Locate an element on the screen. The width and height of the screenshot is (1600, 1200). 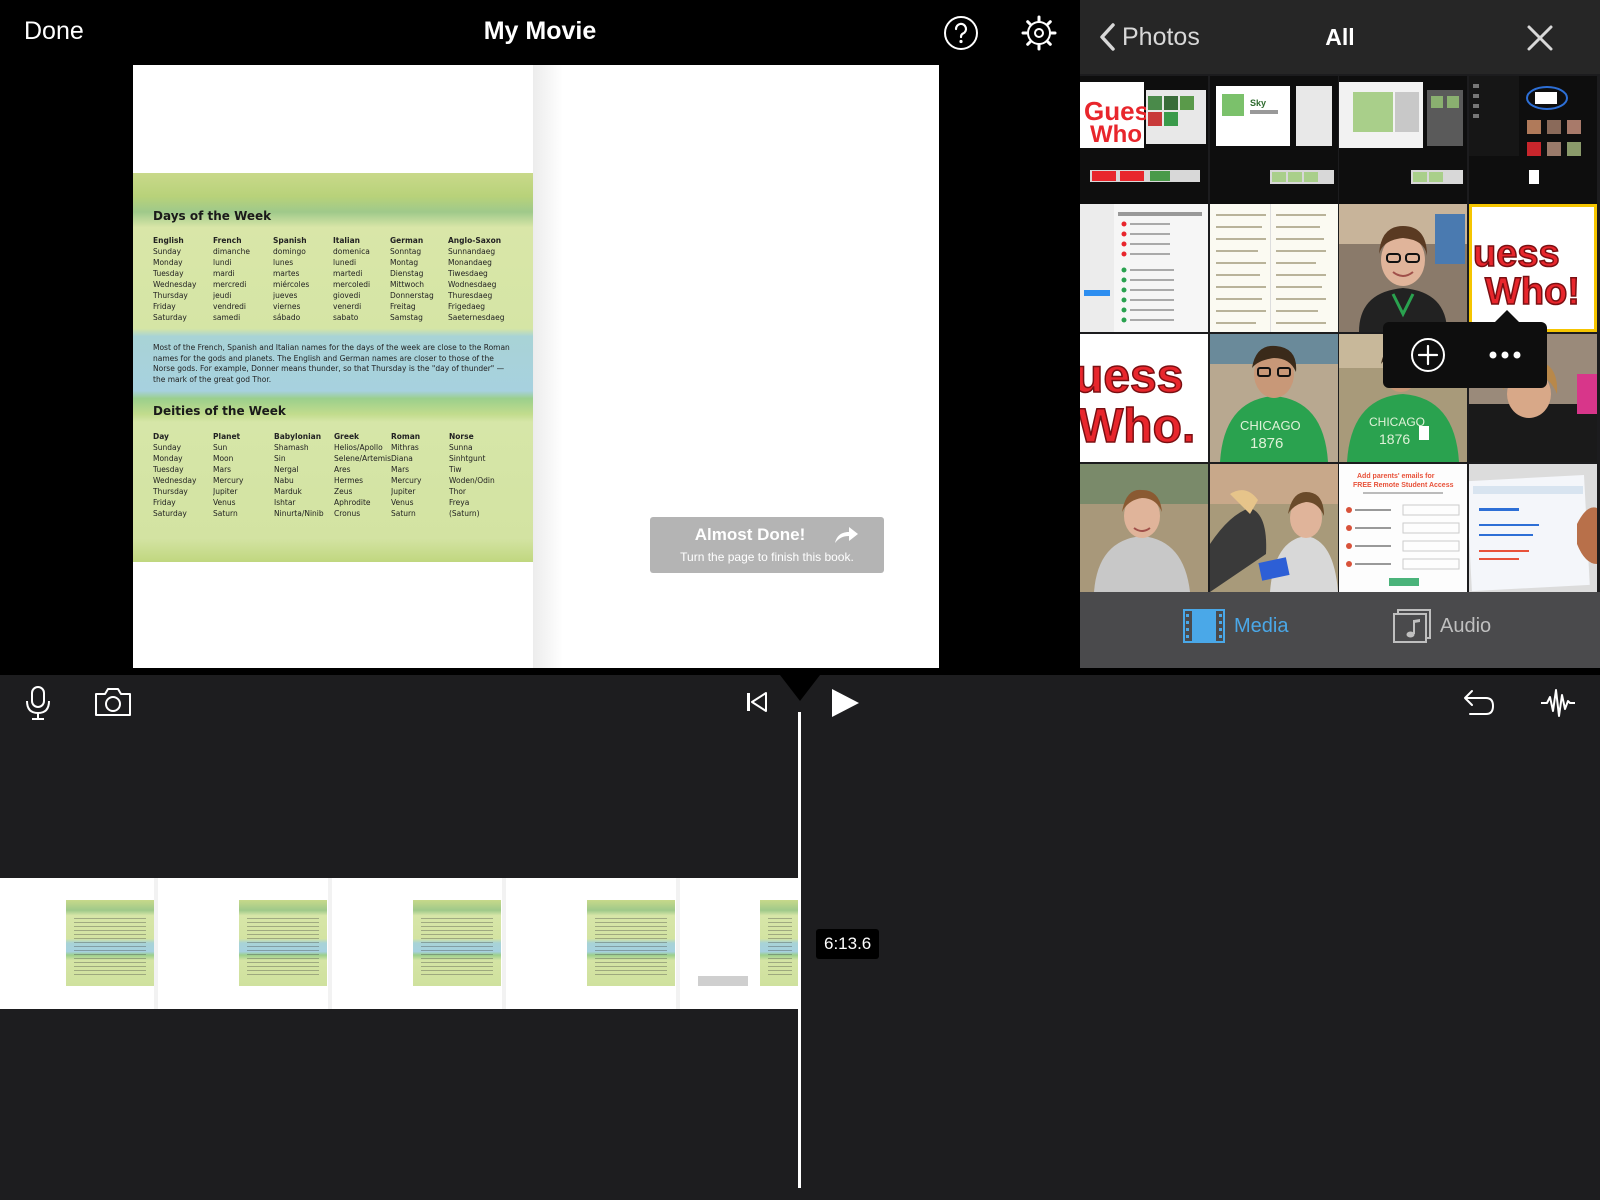
table-row: Friday Venus Ishtar Aphrodite Venus Freya is located at coordinates (338, 502).